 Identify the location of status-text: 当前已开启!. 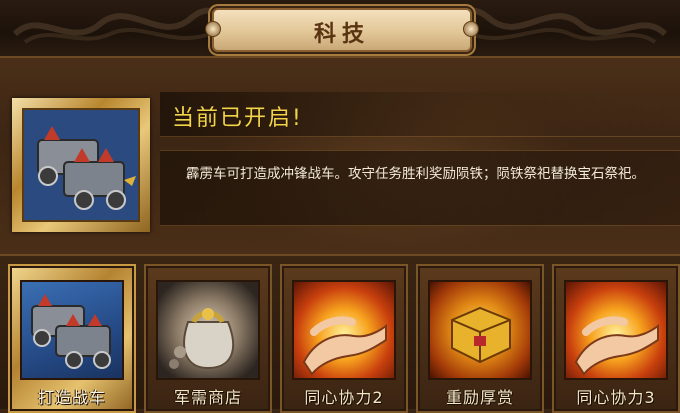
(237, 118).